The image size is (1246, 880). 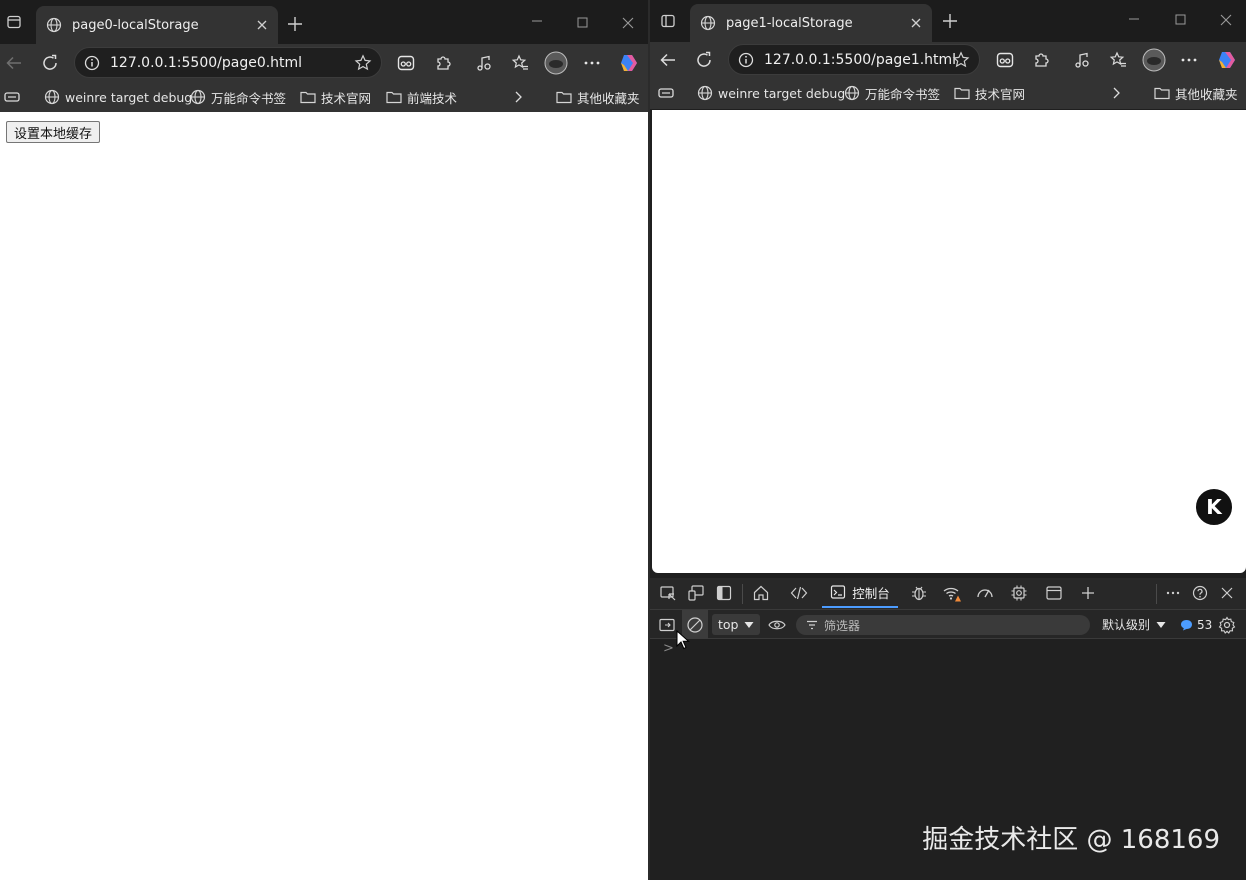 What do you see at coordinates (860, 59) in the screenshot?
I see `address-url: 127.0.0.1:5500/page1.html` at bounding box center [860, 59].